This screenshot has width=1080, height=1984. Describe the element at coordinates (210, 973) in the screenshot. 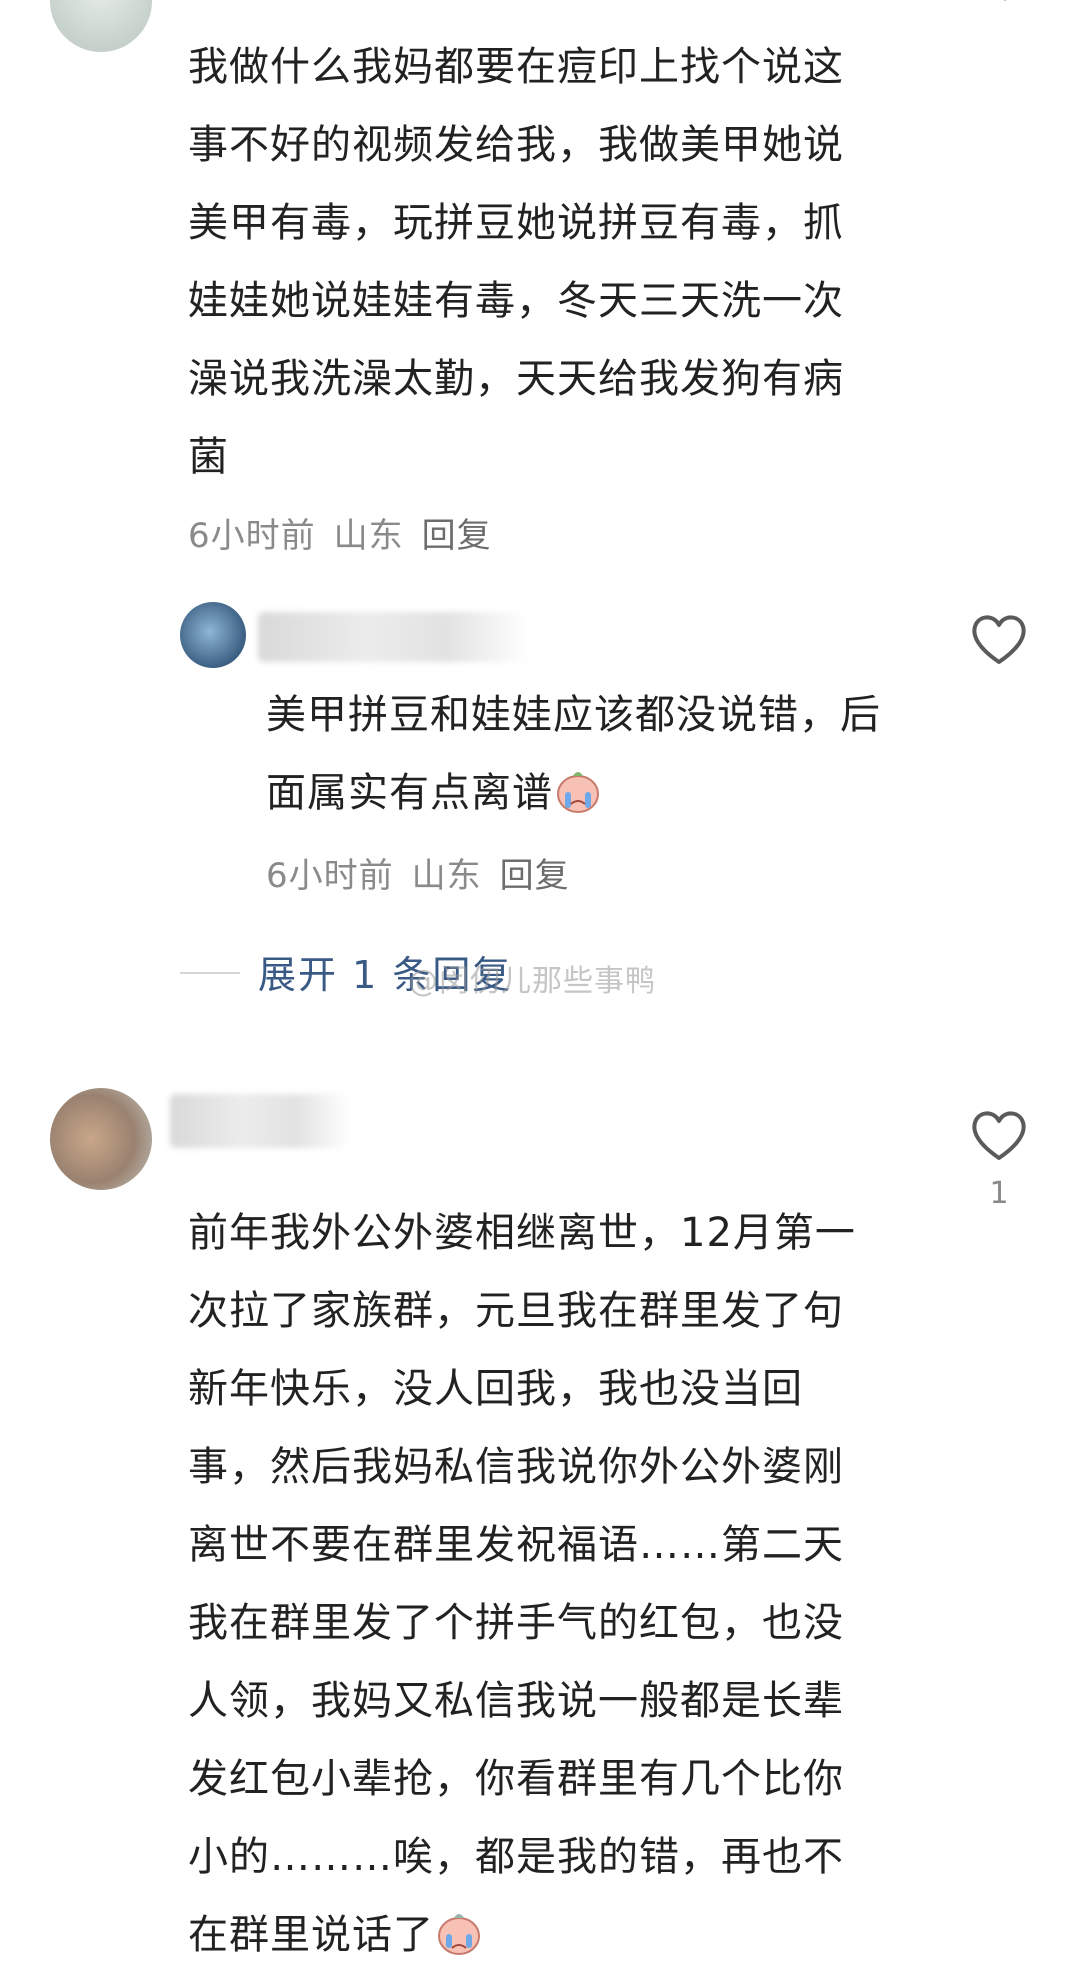

I see `divider` at that location.